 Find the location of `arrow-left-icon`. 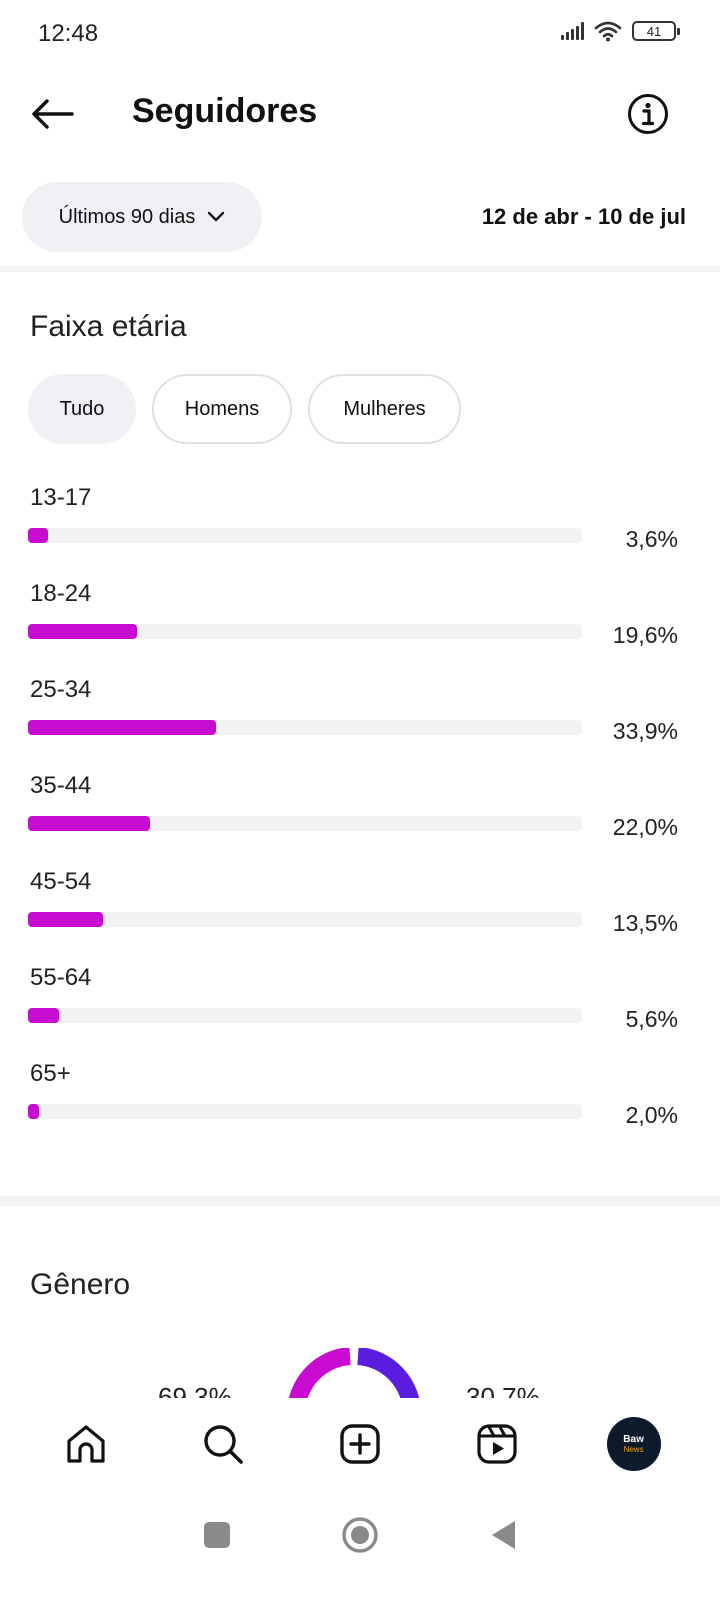

arrow-left-icon is located at coordinates (53, 114).